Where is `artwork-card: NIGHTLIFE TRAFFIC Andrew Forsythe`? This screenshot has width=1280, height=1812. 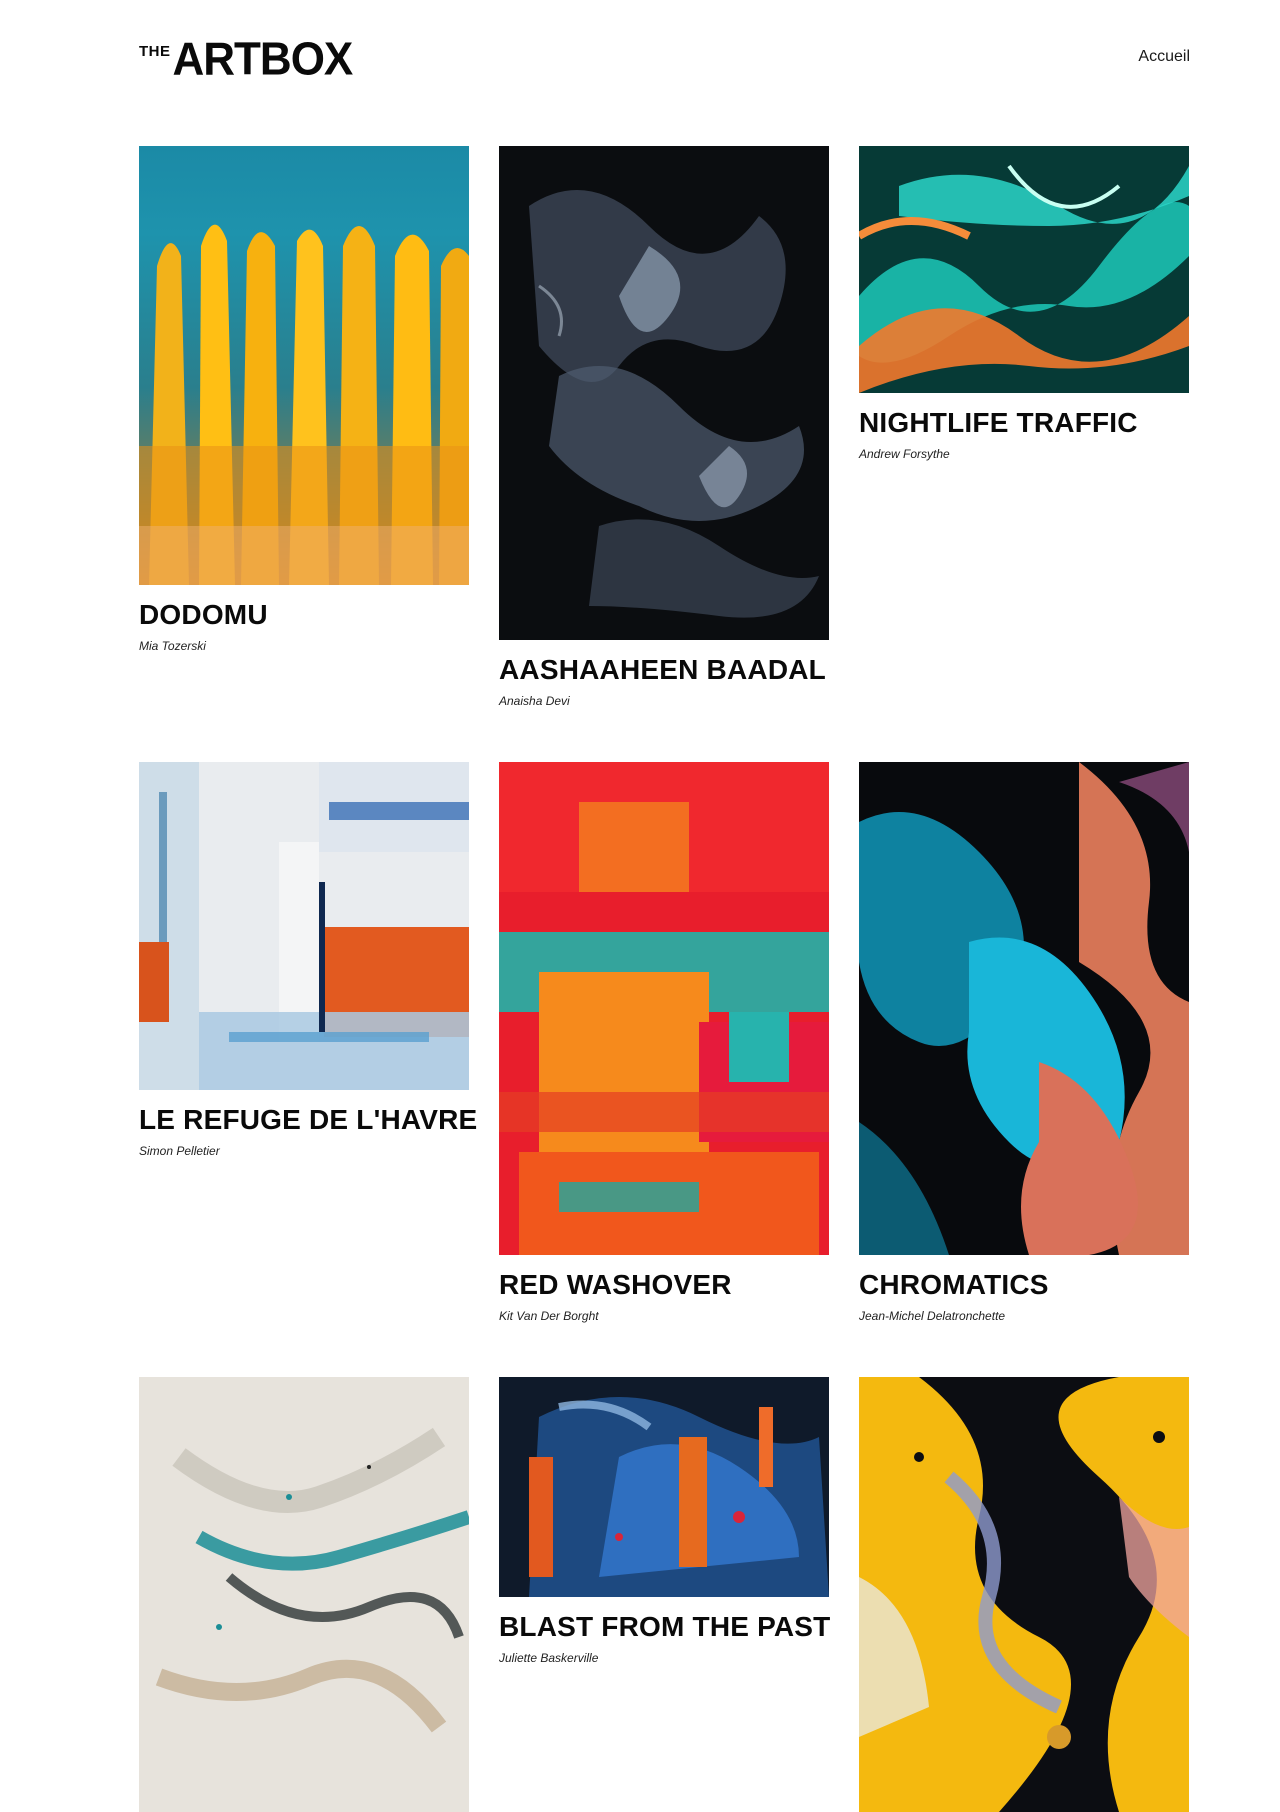 artwork-card: NIGHTLIFE TRAFFIC Andrew Forsythe is located at coordinates (1024, 303).